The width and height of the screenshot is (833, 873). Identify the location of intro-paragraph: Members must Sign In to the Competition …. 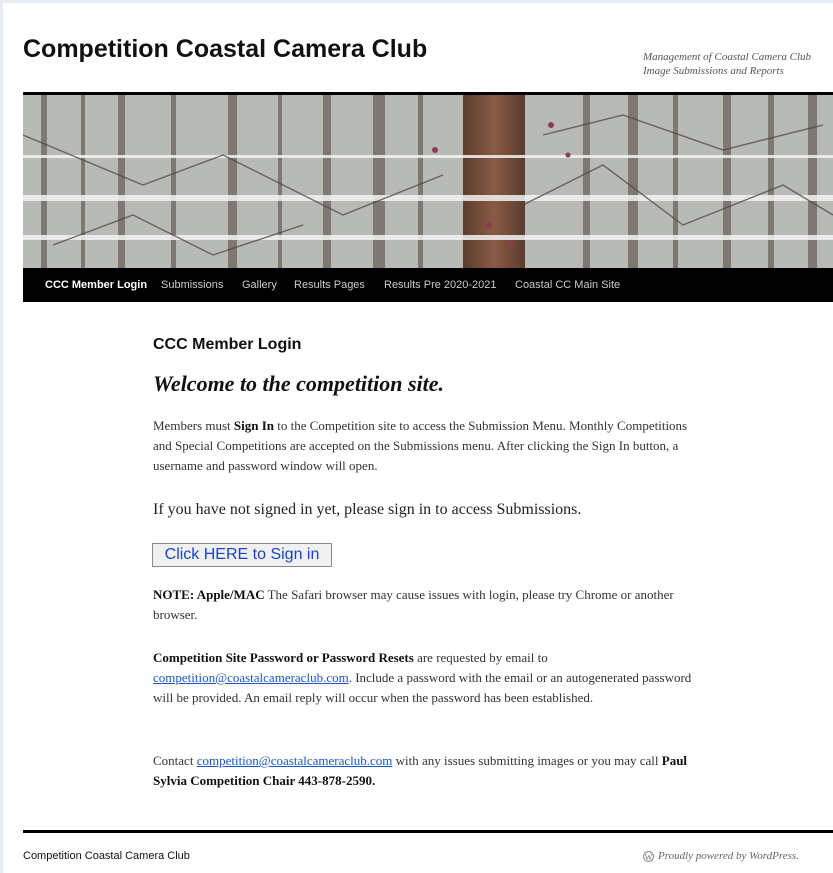
(428, 446).